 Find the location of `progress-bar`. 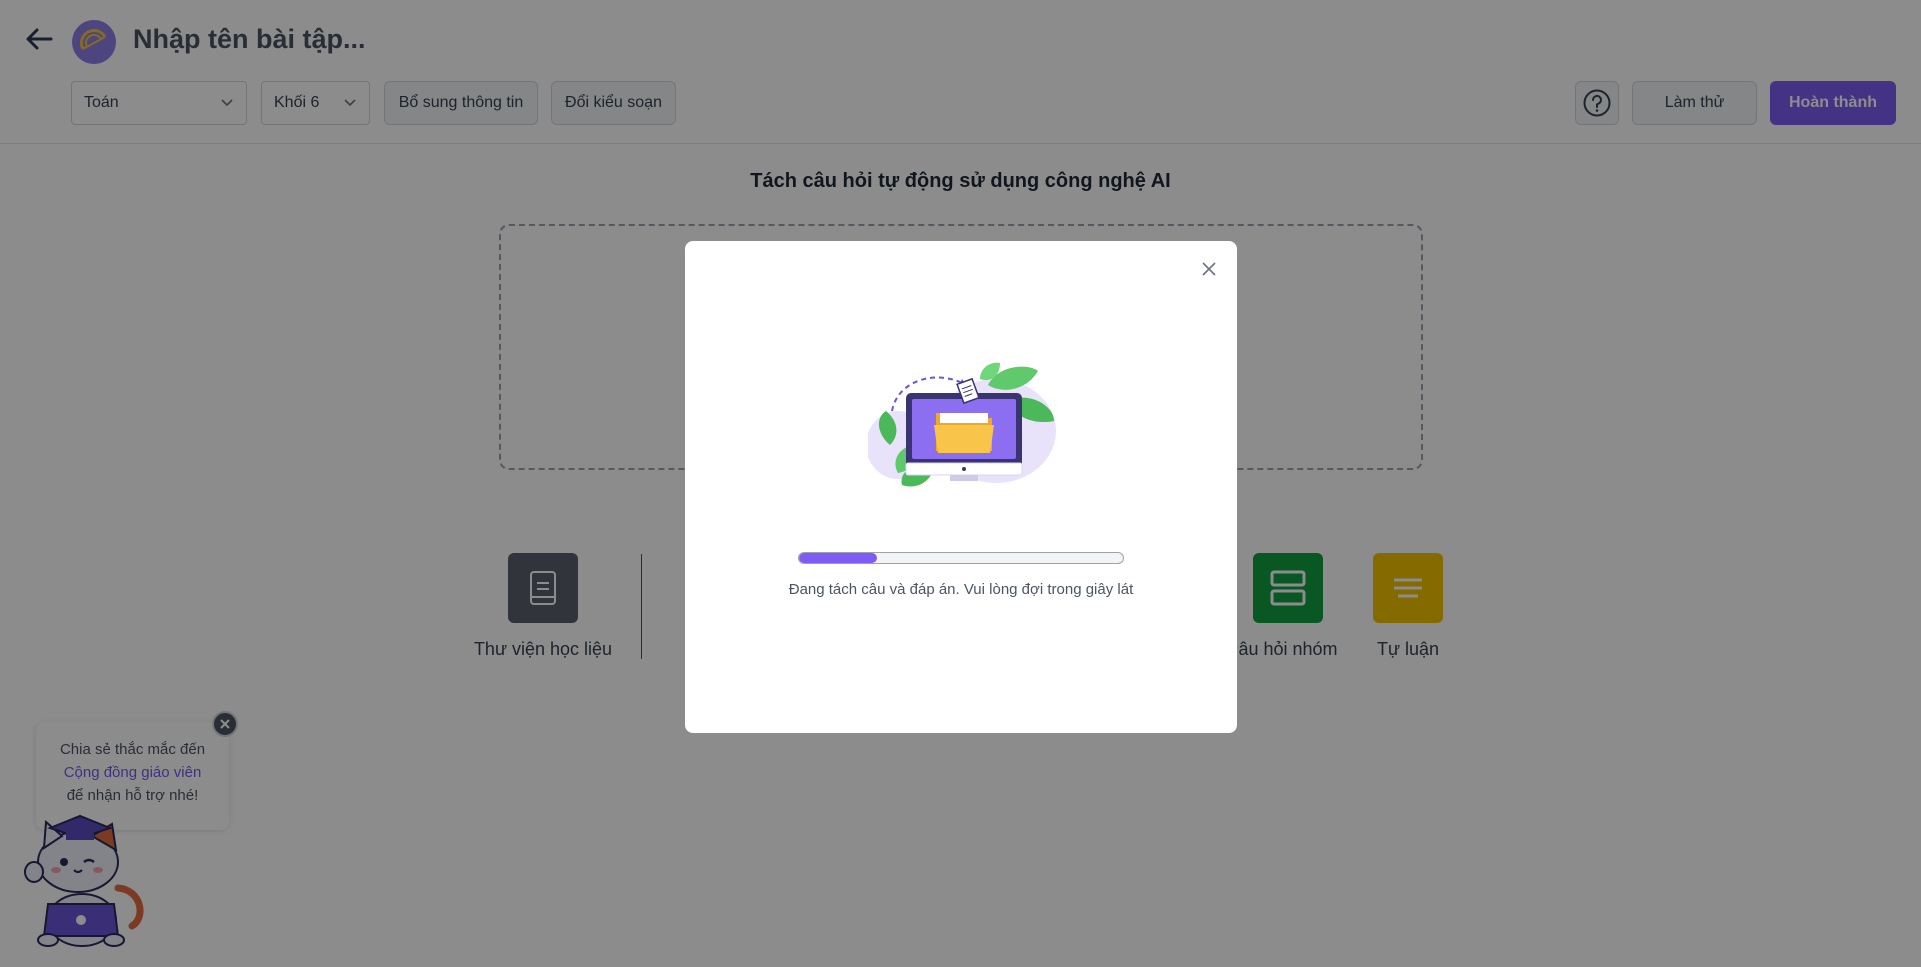

progress-bar is located at coordinates (961, 558).